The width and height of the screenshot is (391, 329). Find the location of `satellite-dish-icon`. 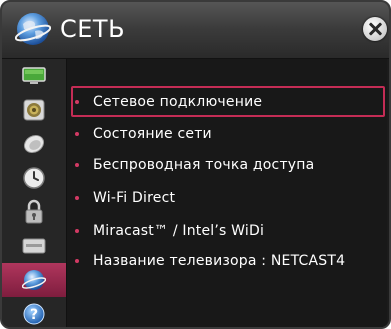

satellite-dish-icon is located at coordinates (34, 144).